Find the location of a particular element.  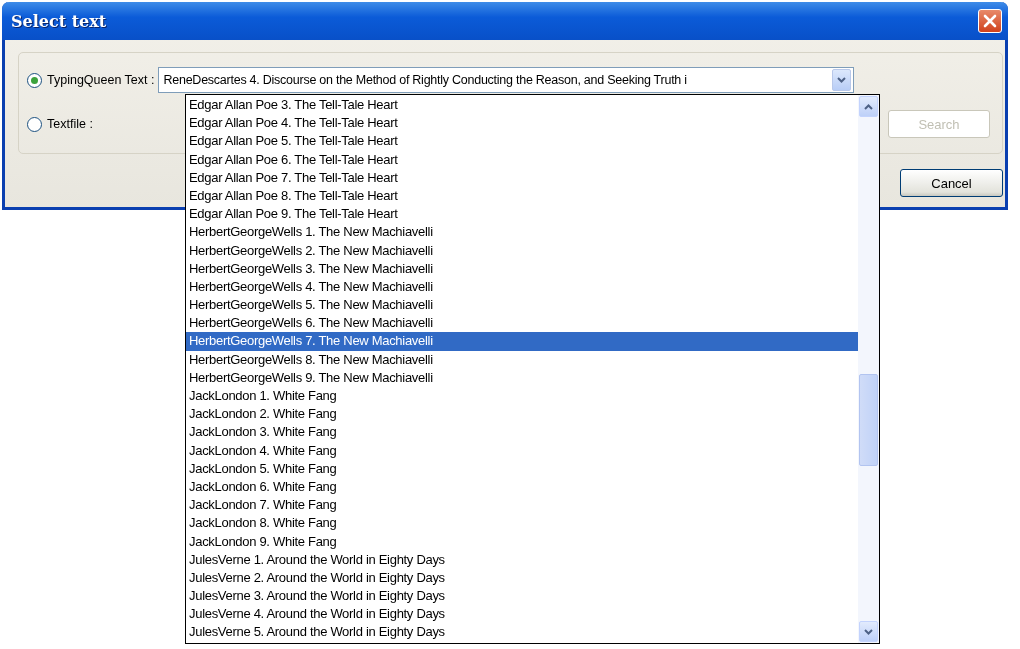

list-item: Edgar Allan Poe 6. The Tell-Tale Heart is located at coordinates (522, 159).